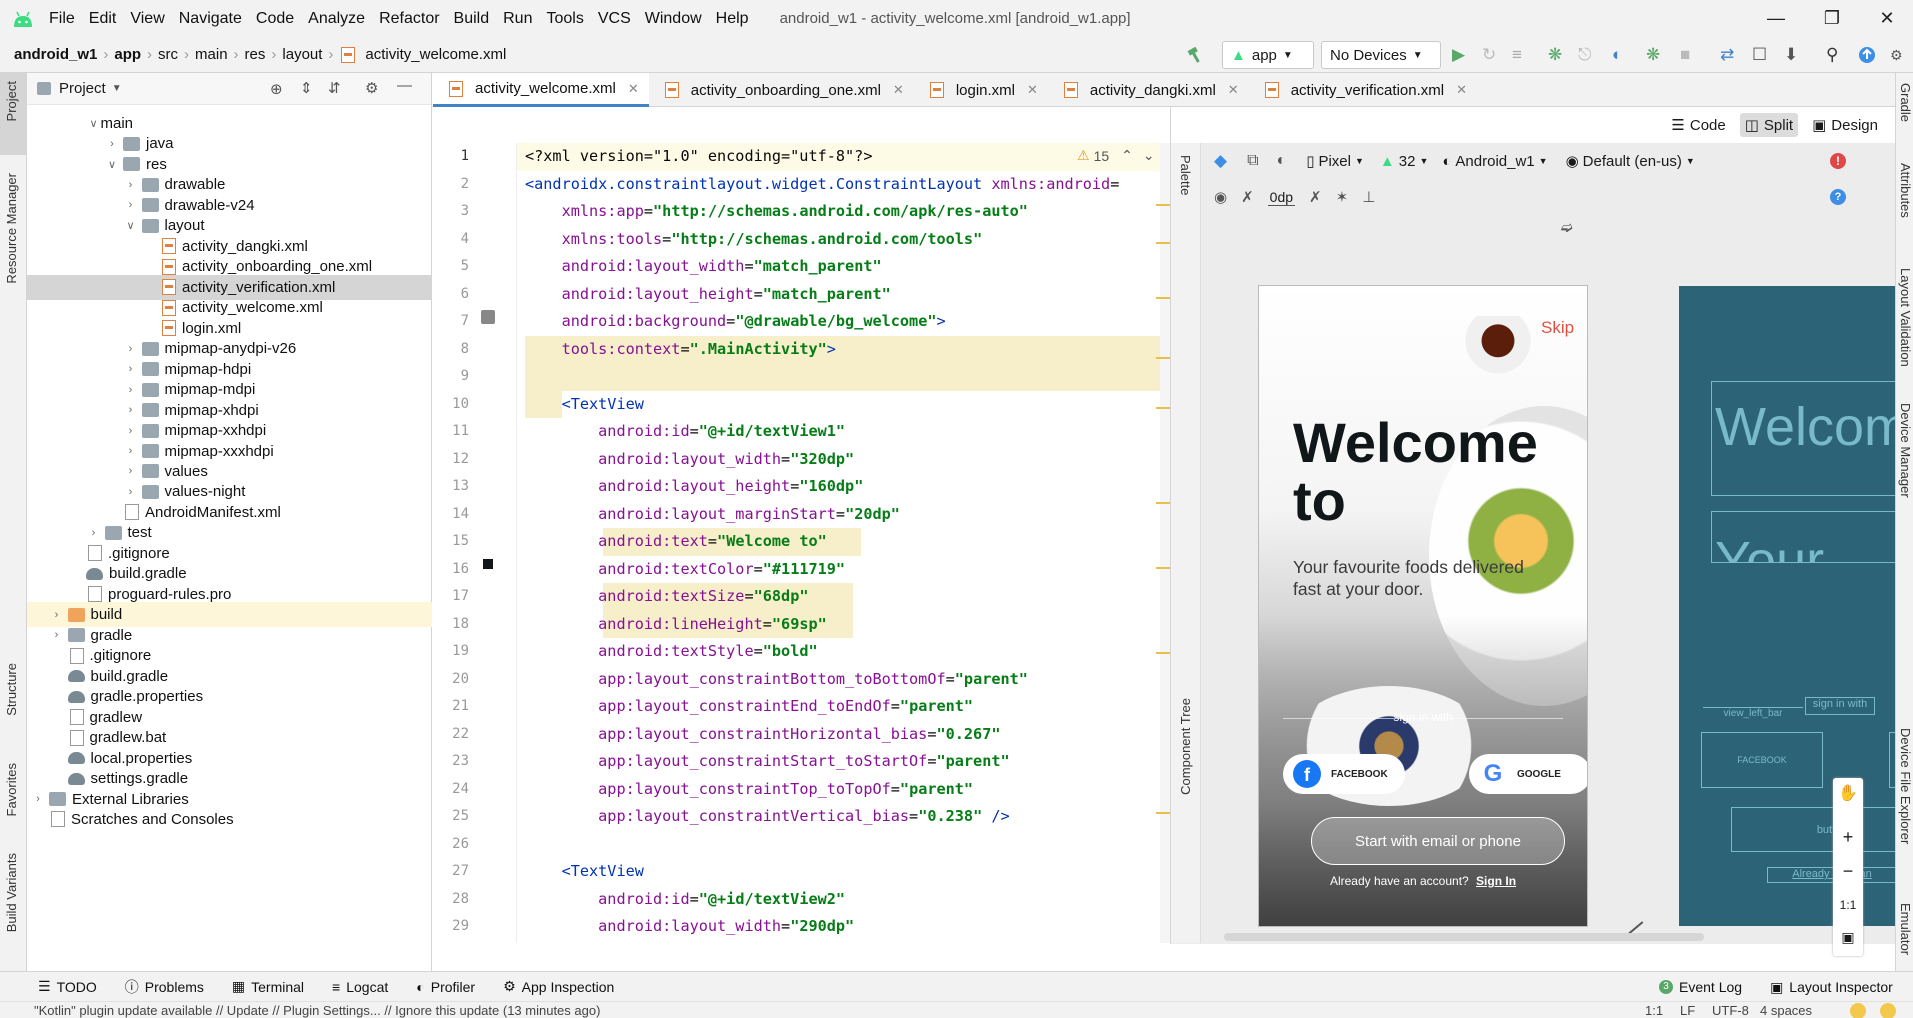 This screenshot has width=1913, height=1018. What do you see at coordinates (685, 432) in the screenshot?
I see `code-line: android:id="@+id/textView1"` at bounding box center [685, 432].